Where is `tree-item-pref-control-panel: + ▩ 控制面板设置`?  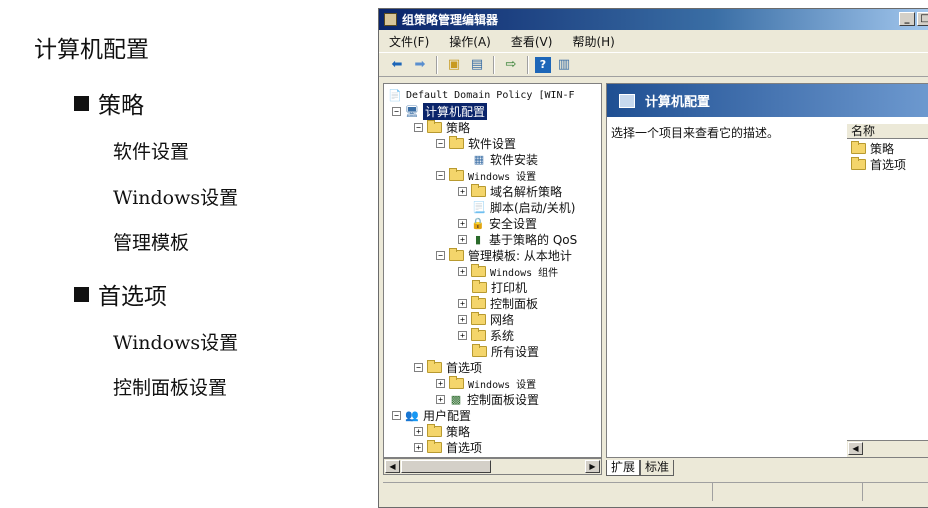
tree-item-pref-control-panel: + ▩ 控制面板设置 is located at coordinates (487, 399).